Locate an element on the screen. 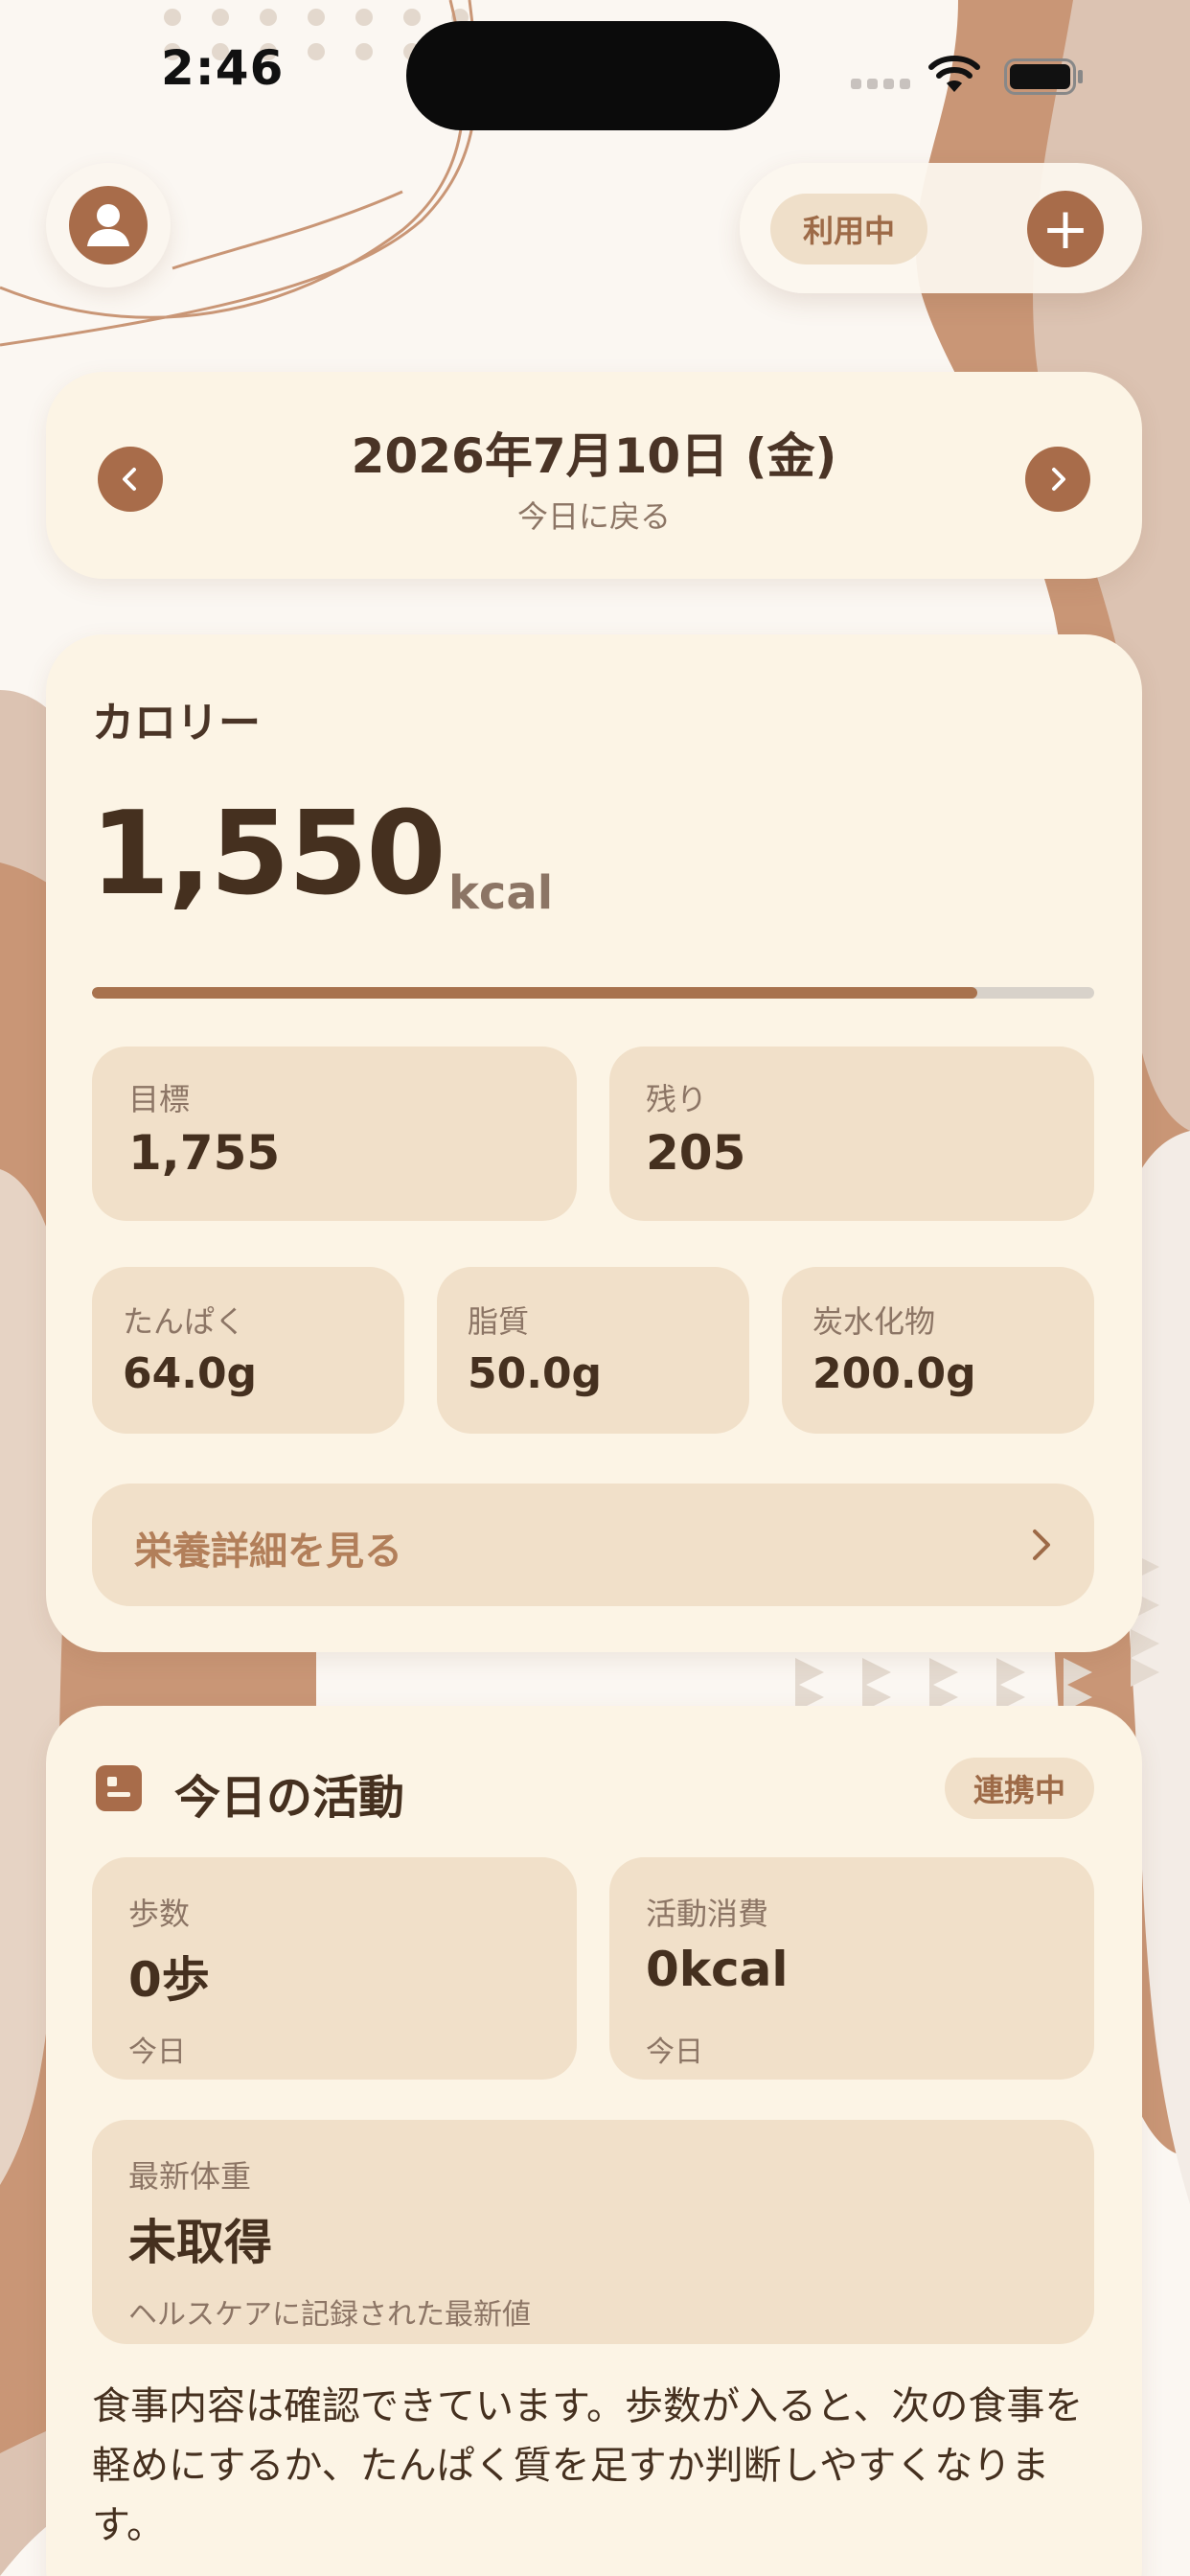 Image resolution: width=1190 pixels, height=2576 pixels. active-burn-value: 0kcal is located at coordinates (717, 1969).